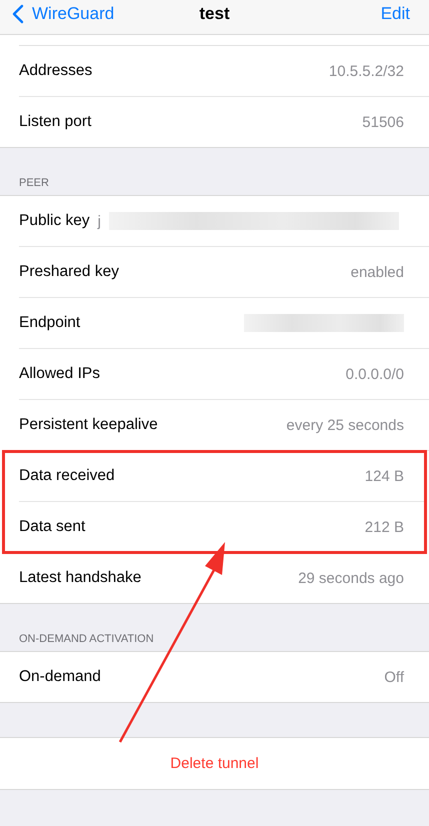 The image size is (429, 826). I want to click on back-button: WireGuard, so click(63, 14).